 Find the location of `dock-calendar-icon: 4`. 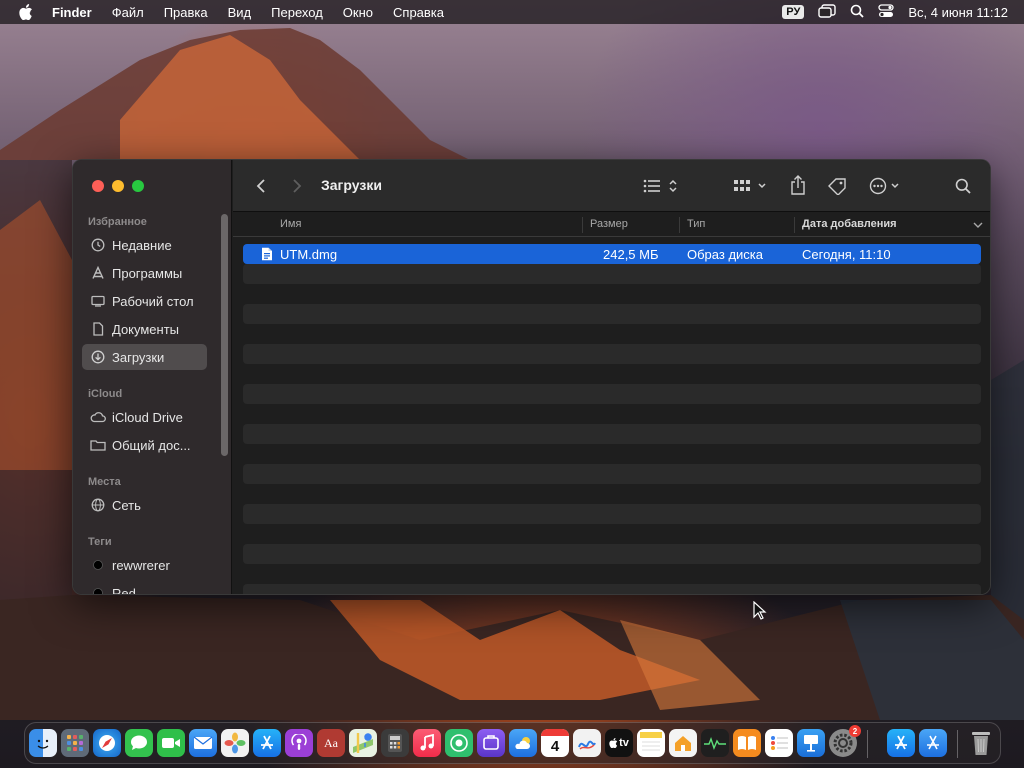

dock-calendar-icon: 4 is located at coordinates (555, 743).